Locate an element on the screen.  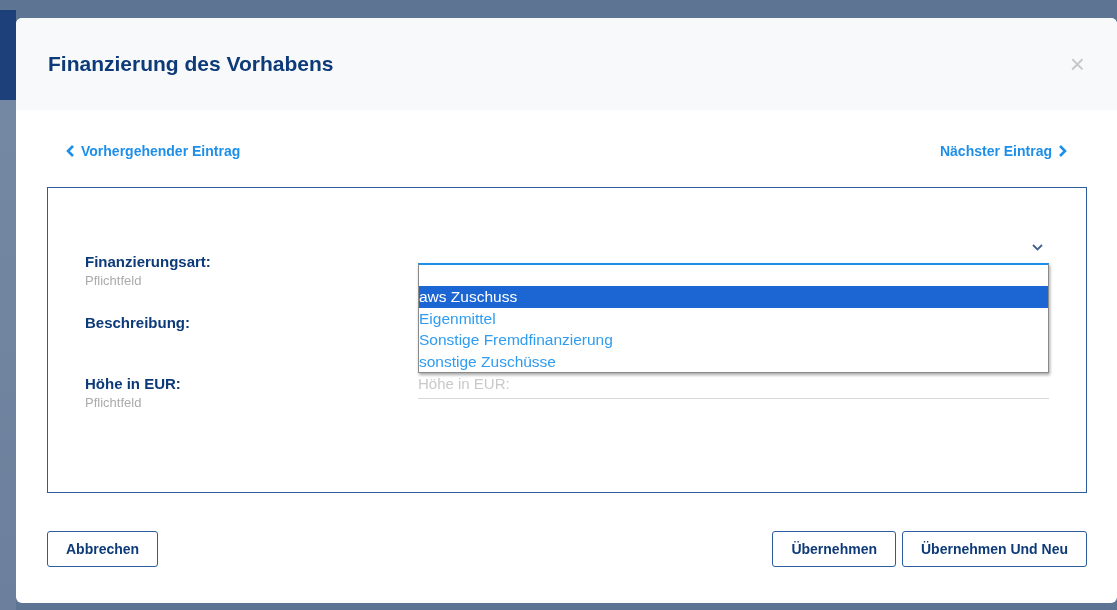
dropdown-option: Sonstige Fremdfinanzierung is located at coordinates (733, 340).